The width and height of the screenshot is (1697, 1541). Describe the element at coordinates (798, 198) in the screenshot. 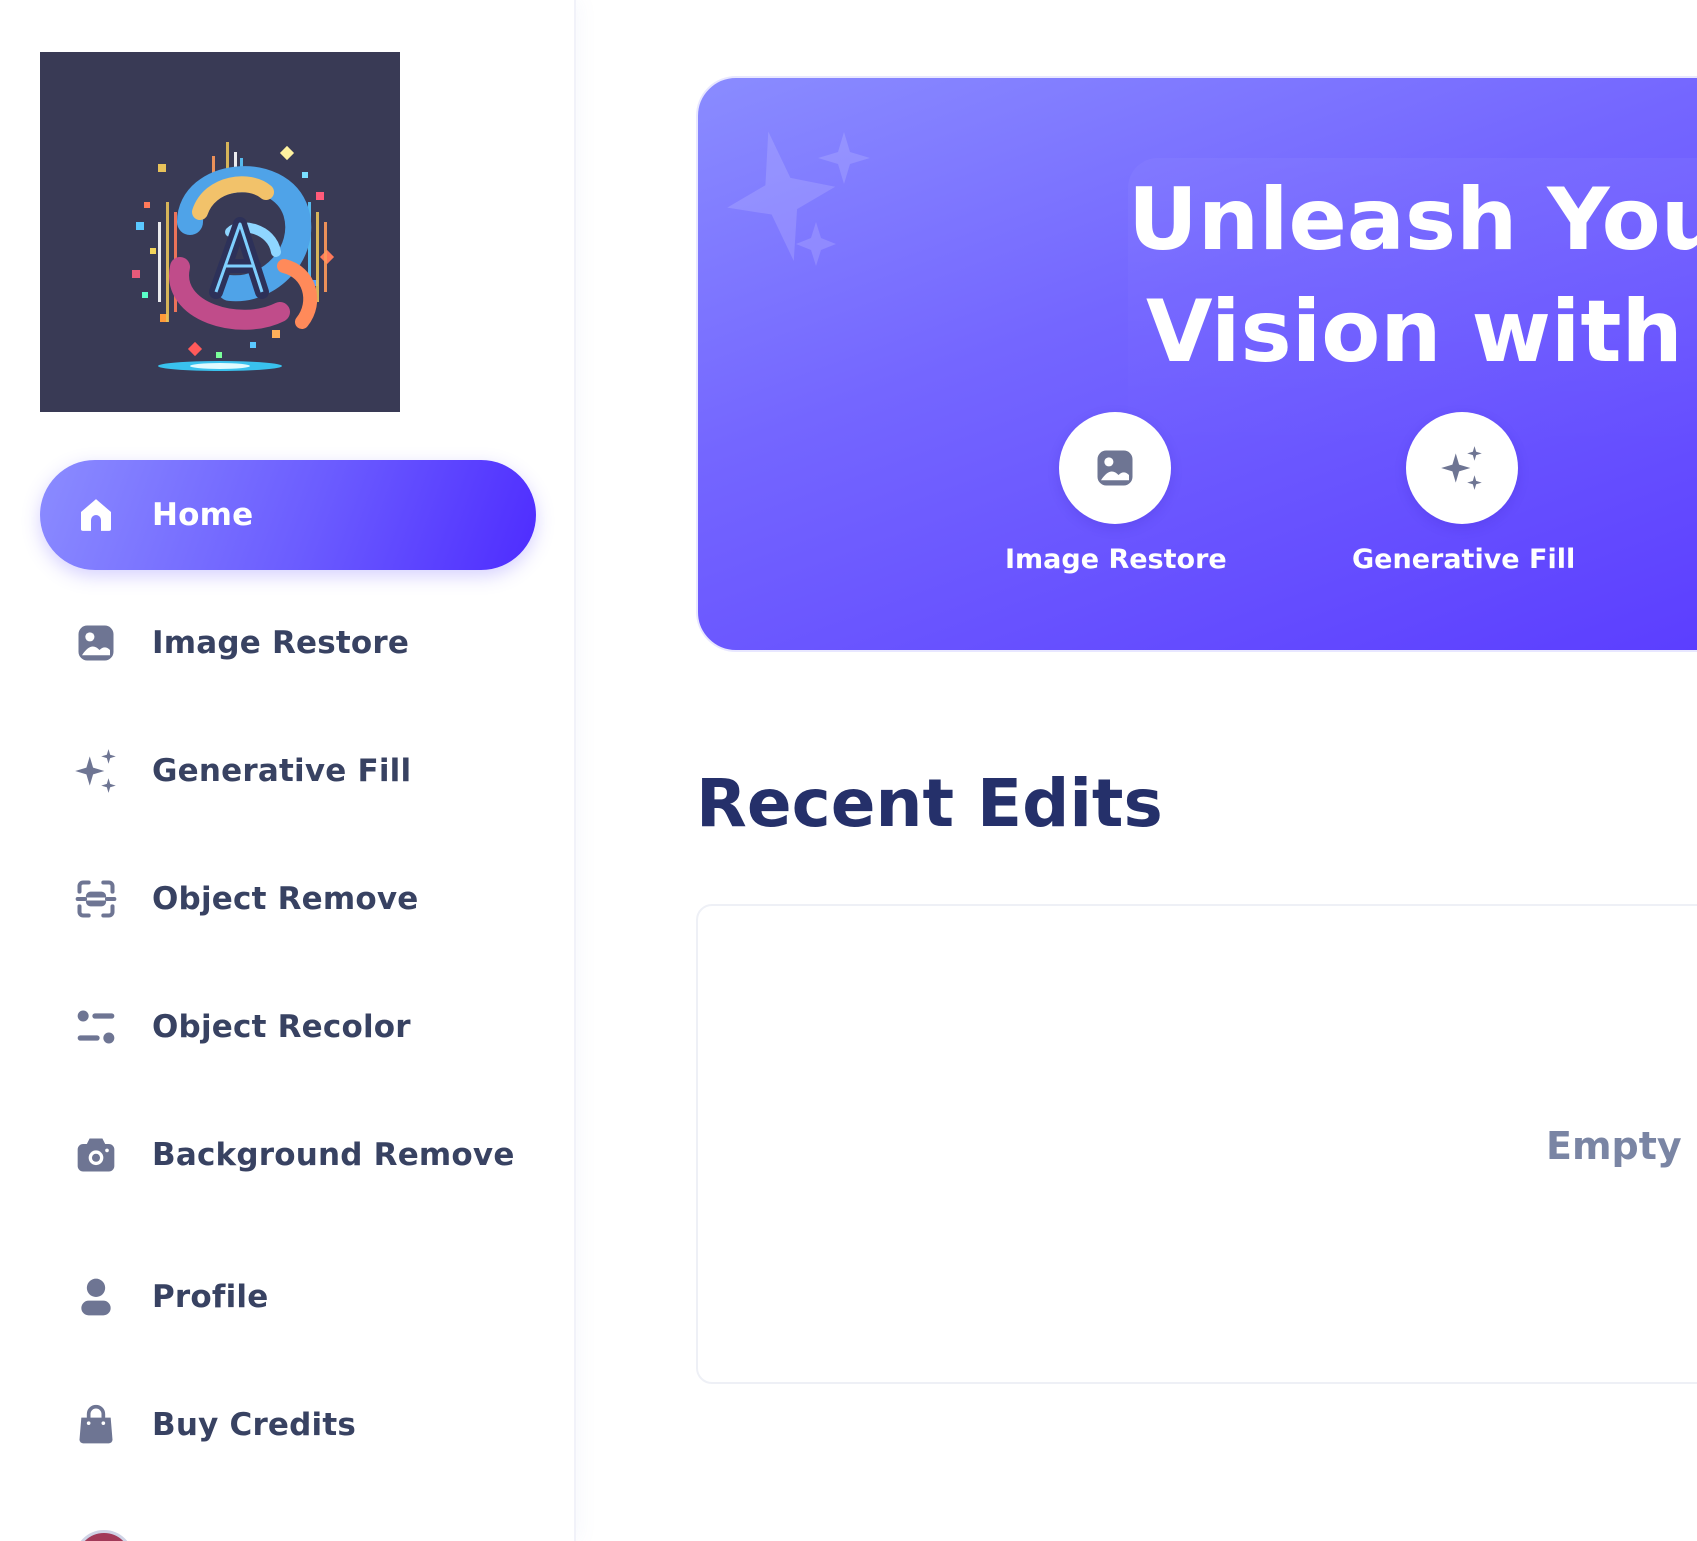

I see `sparkles-decoration-icon` at that location.